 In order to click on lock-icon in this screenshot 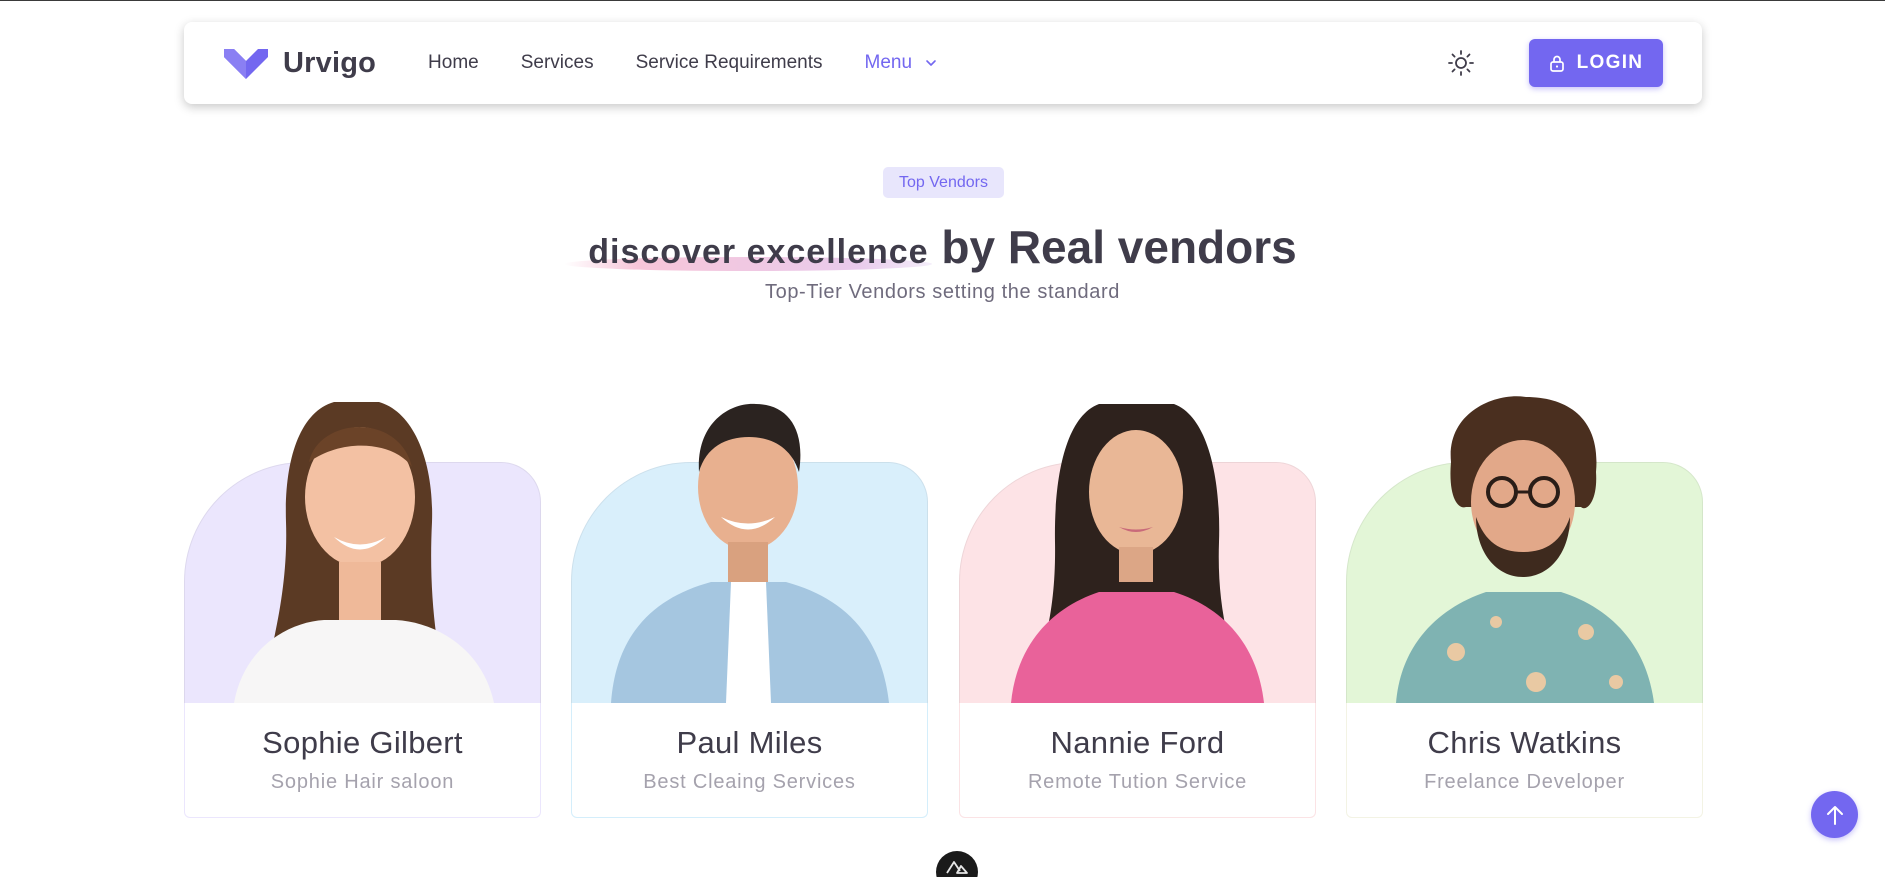, I will do `click(1556, 63)`.